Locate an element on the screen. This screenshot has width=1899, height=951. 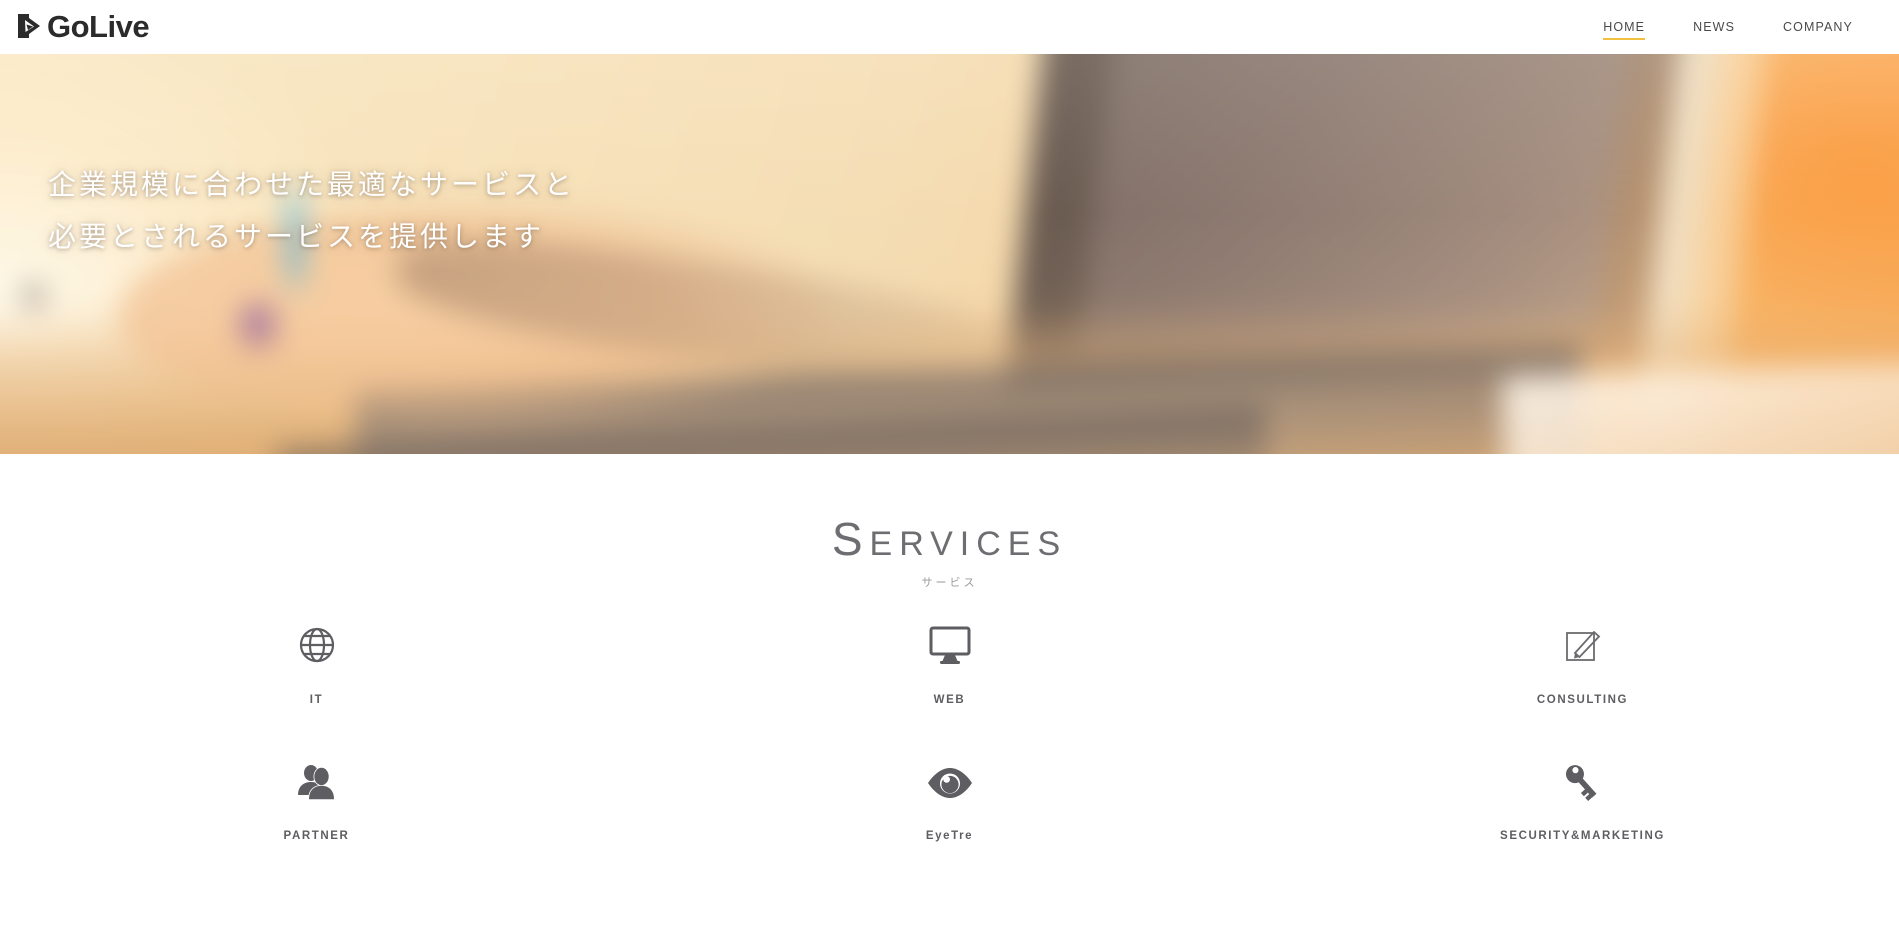
services-heading: SERVICES サービス is located at coordinates (949, 553).